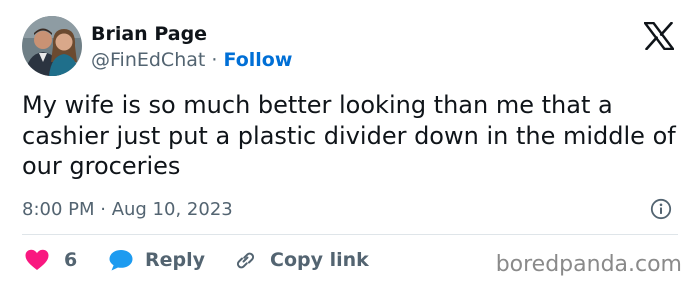 This screenshot has height=287, width=700. I want to click on watermark: boredpanda.com, so click(588, 264).